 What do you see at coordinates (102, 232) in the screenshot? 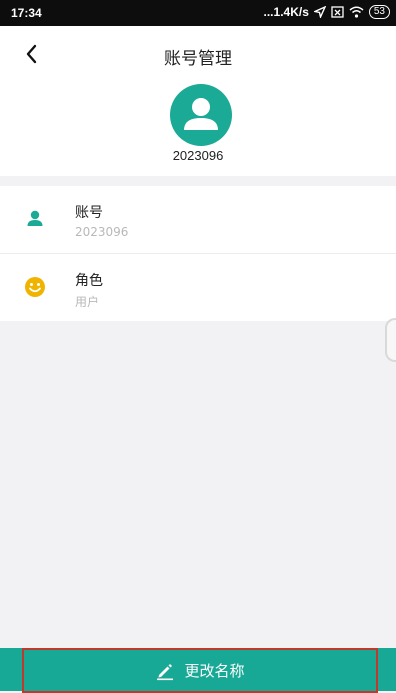
I see `row-value: 2023096` at bounding box center [102, 232].